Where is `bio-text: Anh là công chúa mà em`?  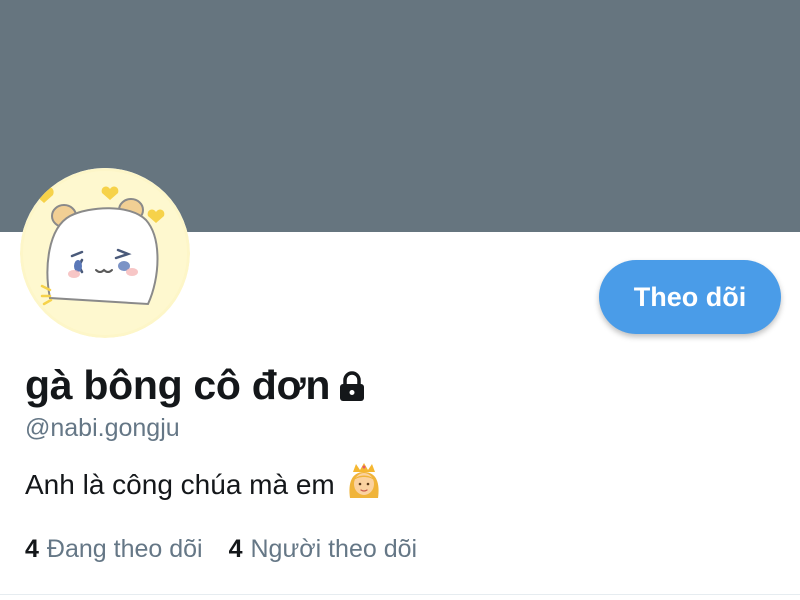
bio-text: Anh là công chúa mà em is located at coordinates (180, 484).